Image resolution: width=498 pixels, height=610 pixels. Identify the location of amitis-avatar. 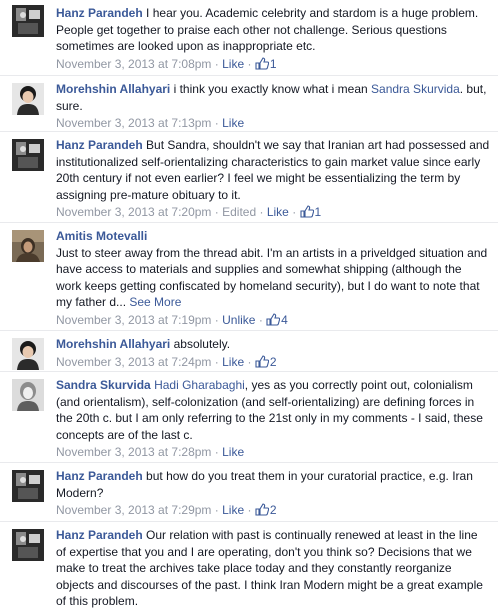
(28, 246).